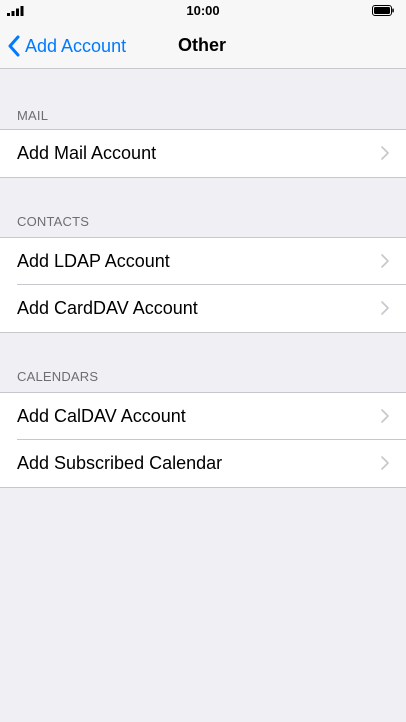 The image size is (406, 722). I want to click on back-button: Add Account, so click(67, 46).